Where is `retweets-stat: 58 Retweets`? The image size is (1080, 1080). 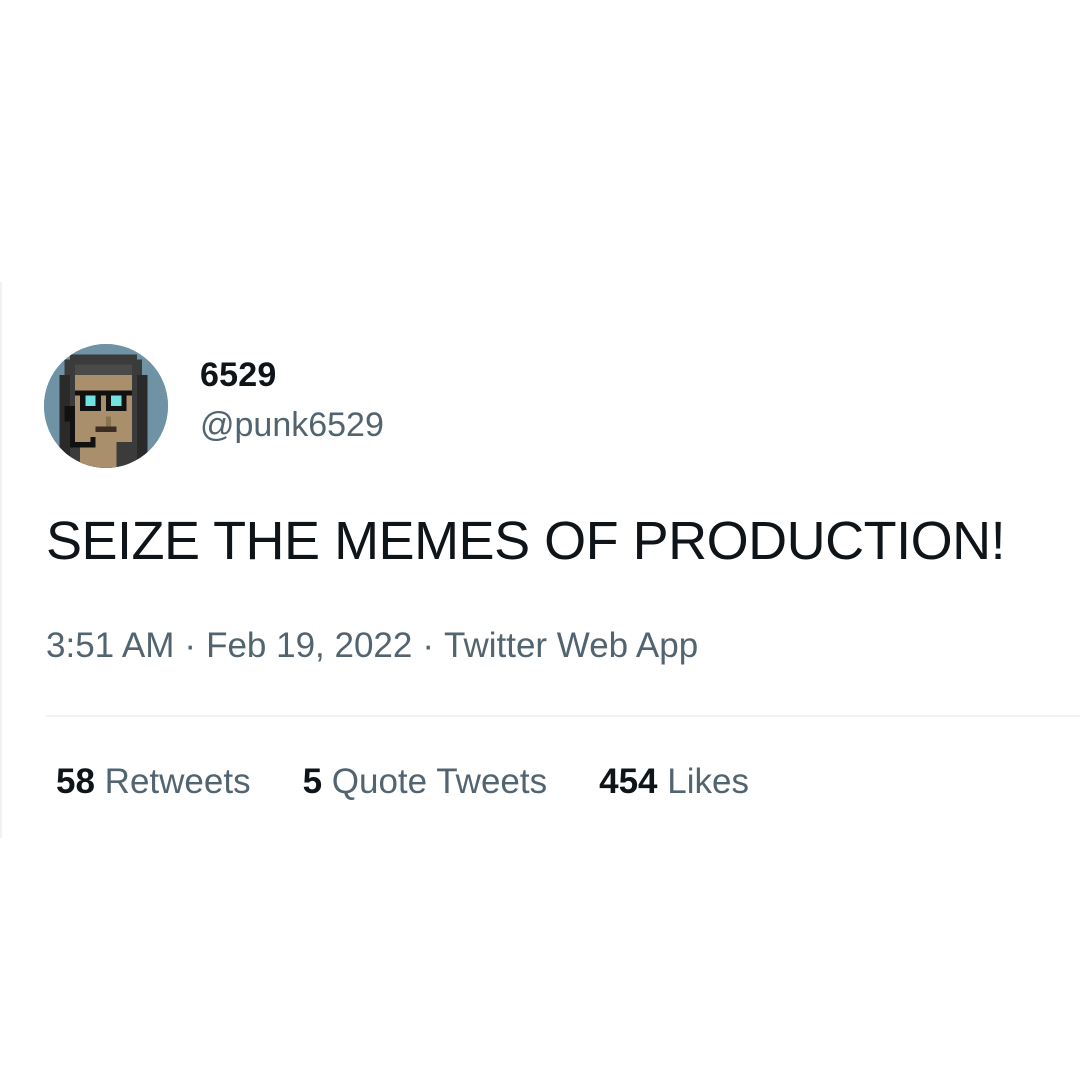 retweets-stat: 58 Retweets is located at coordinates (153, 782).